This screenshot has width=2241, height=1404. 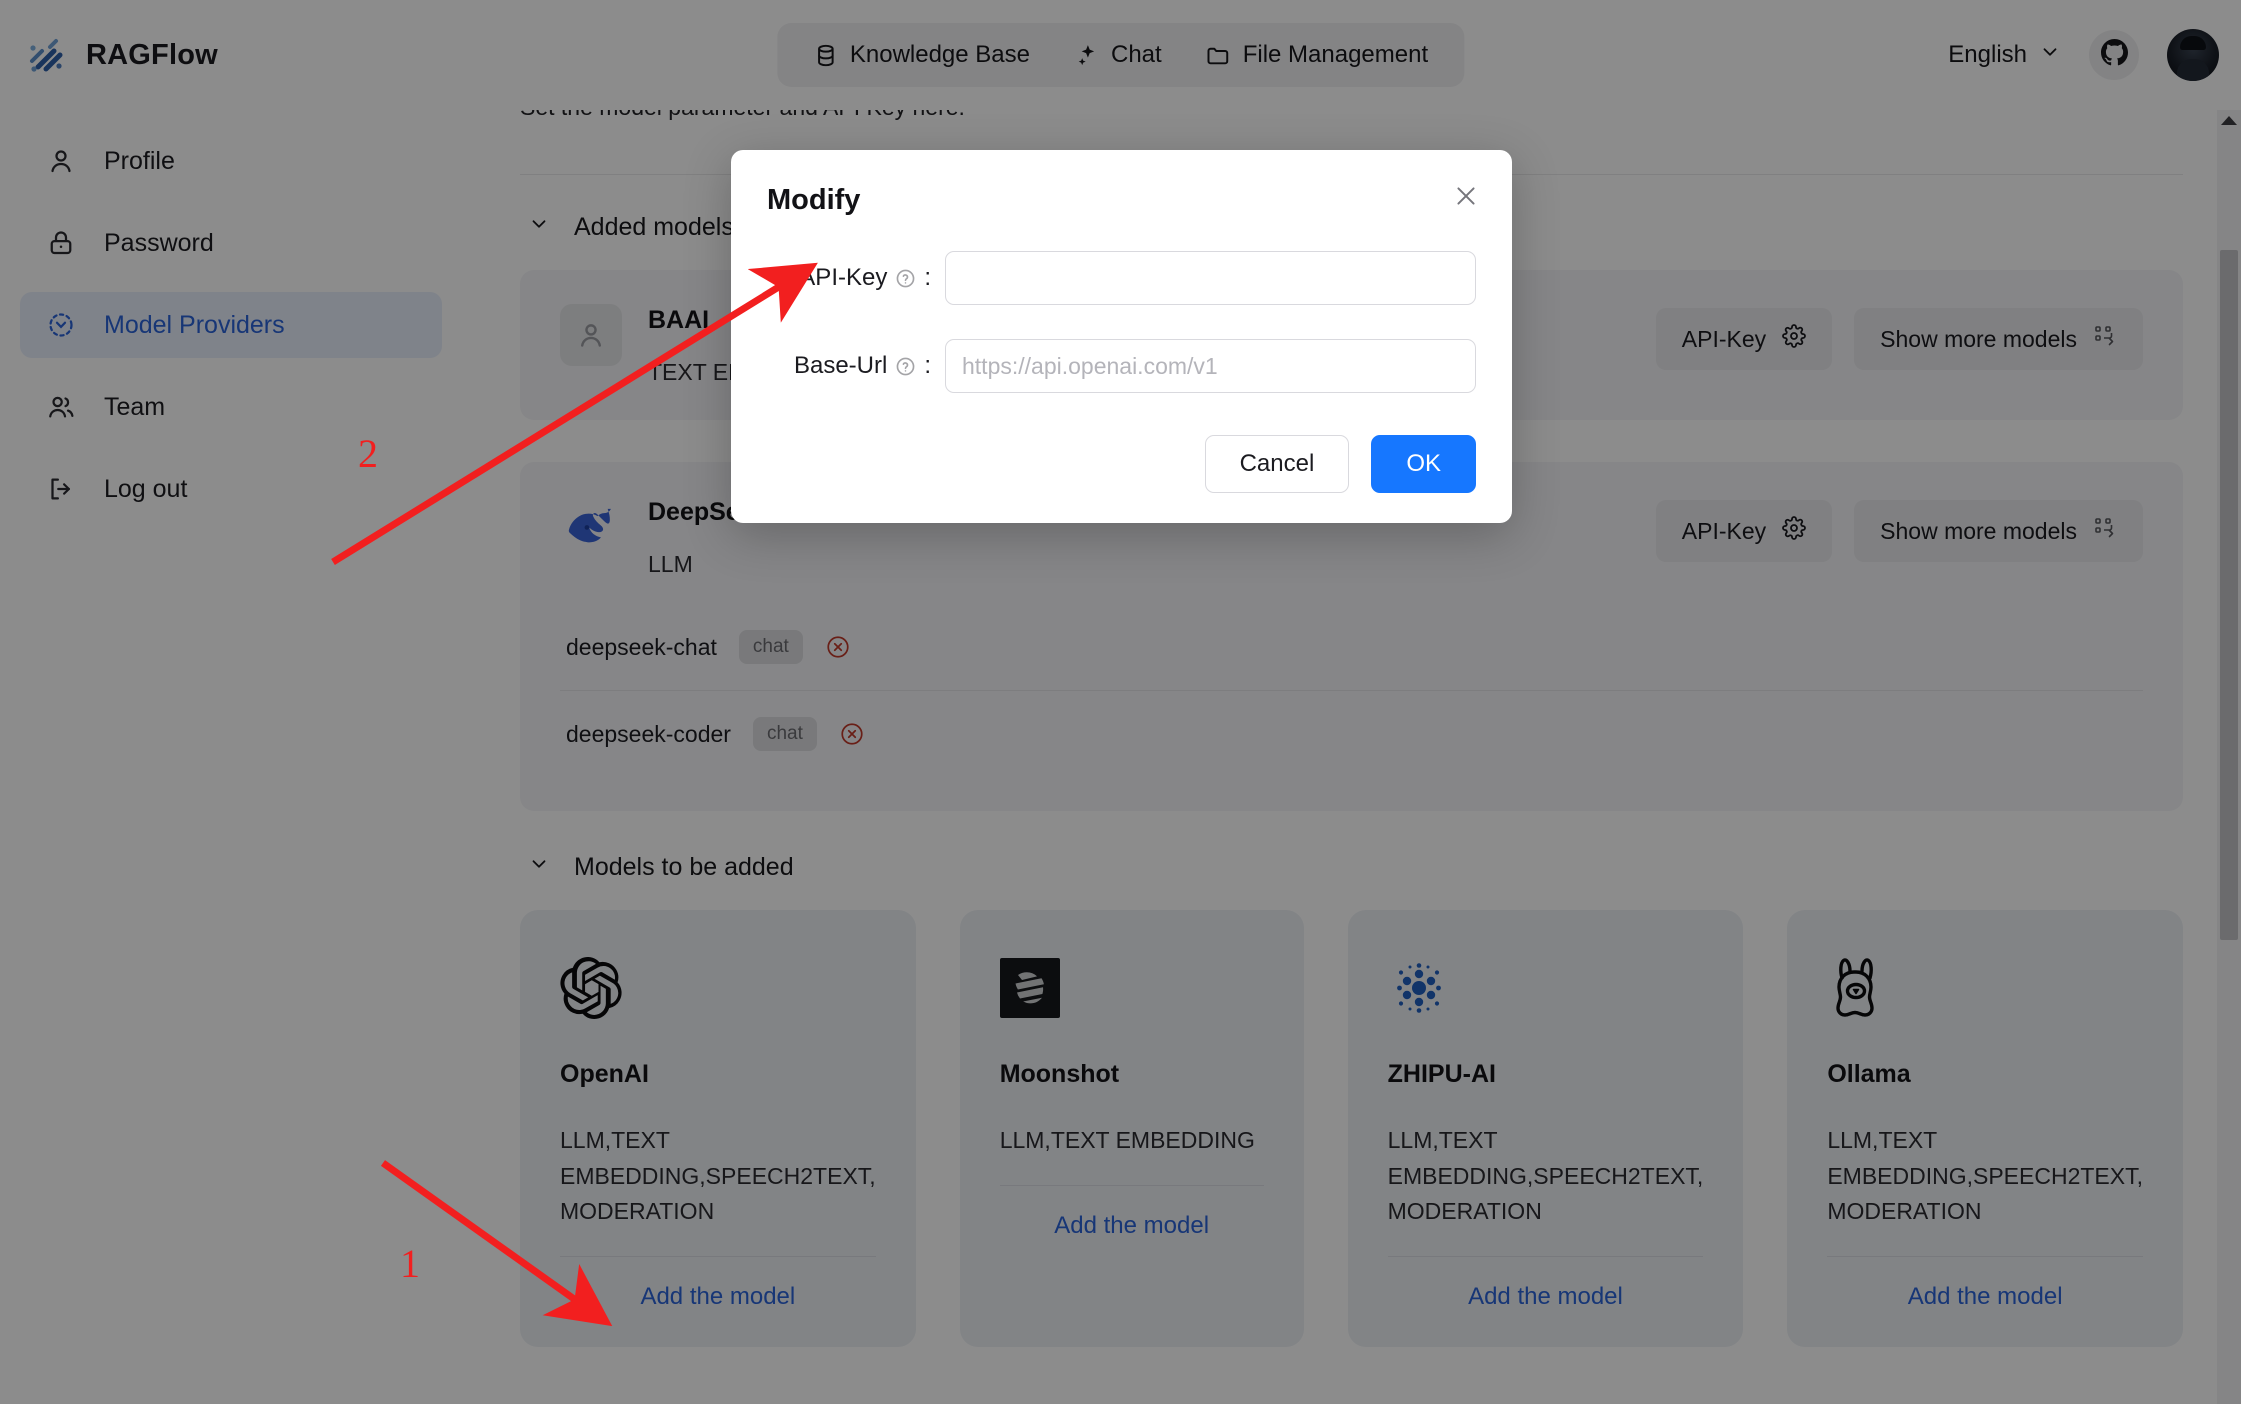 I want to click on base-url-form-row: Base-Url :, so click(x=1121, y=366).